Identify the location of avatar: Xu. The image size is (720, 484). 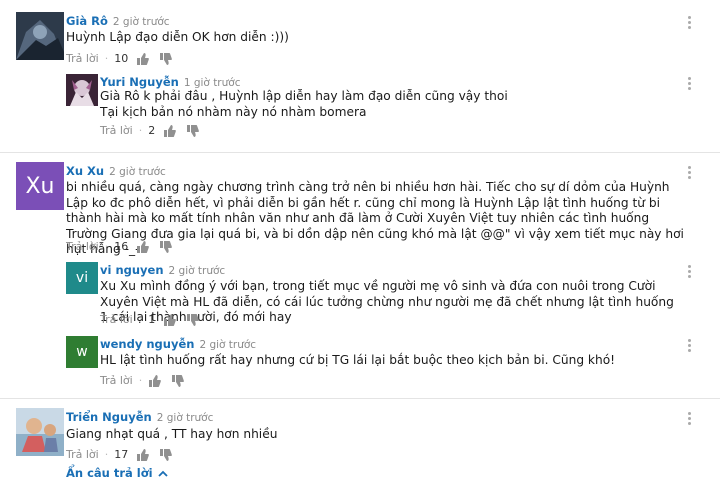
(40, 186).